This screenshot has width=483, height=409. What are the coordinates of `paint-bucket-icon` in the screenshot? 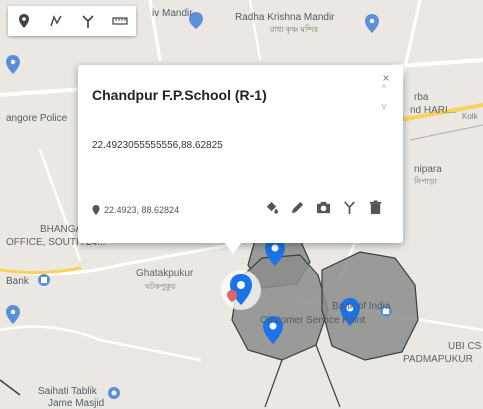 It's located at (272, 207).